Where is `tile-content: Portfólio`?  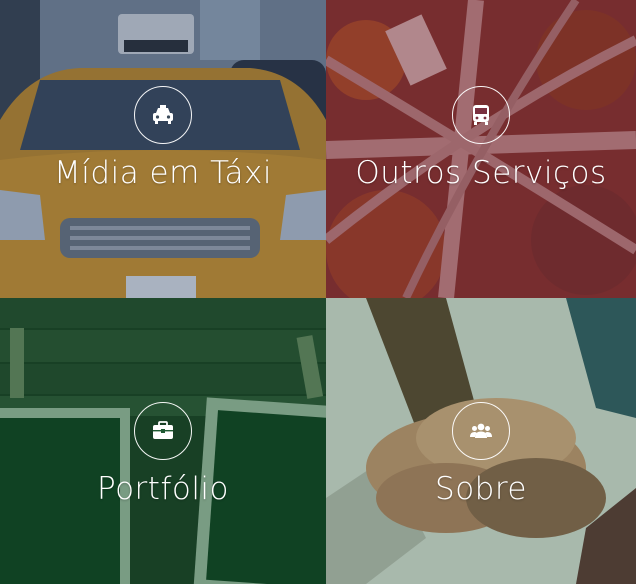 tile-content: Portfólio is located at coordinates (163, 454).